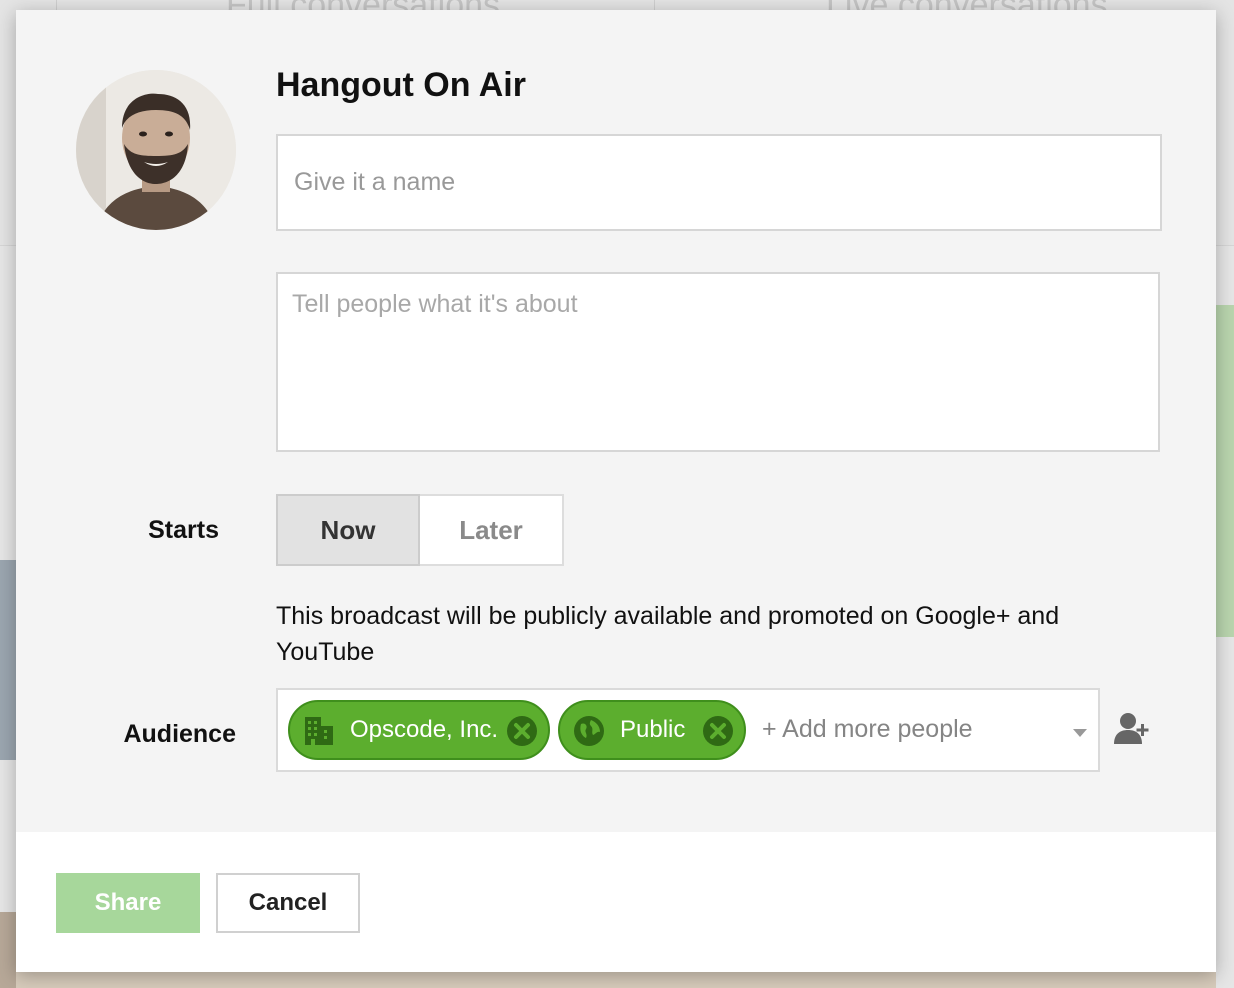  Describe the element at coordinates (589, 731) in the screenshot. I see `globe-icon` at that location.